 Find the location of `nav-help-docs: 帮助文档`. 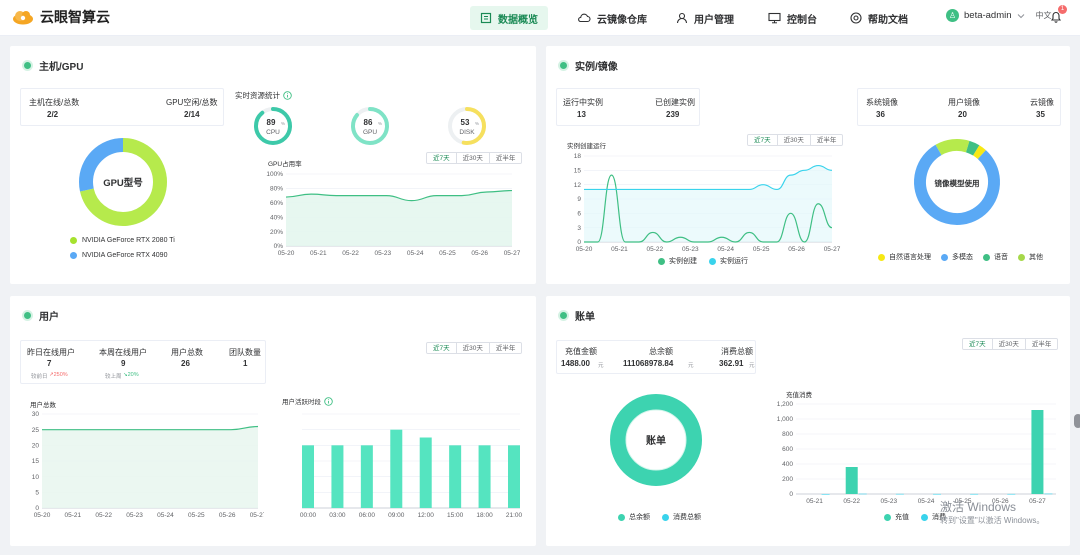

nav-help-docs: 帮助文档 is located at coordinates (879, 18).